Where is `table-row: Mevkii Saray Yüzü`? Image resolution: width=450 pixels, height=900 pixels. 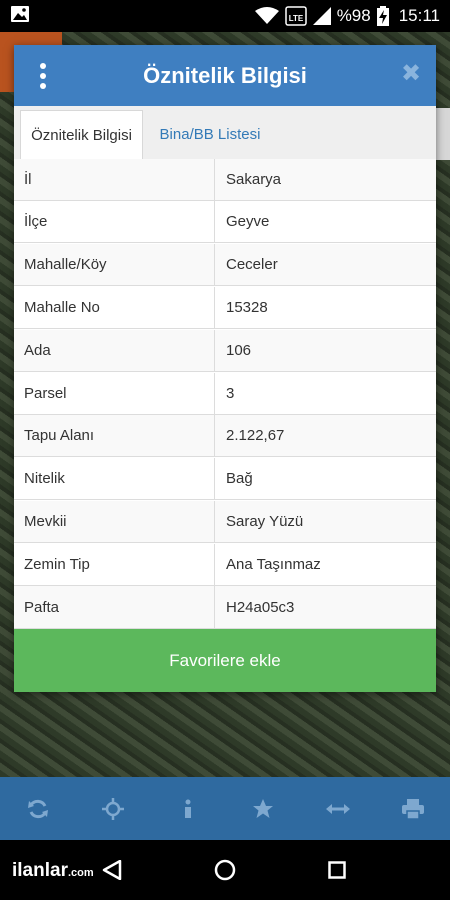 table-row: Mevkii Saray Yüzü is located at coordinates (225, 522).